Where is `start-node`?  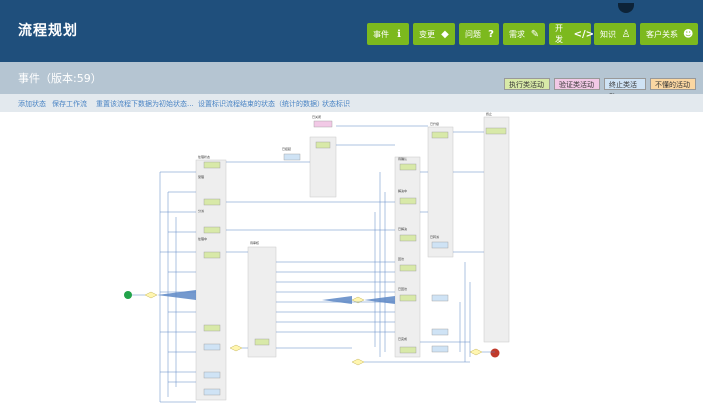
start-node is located at coordinates (128, 295).